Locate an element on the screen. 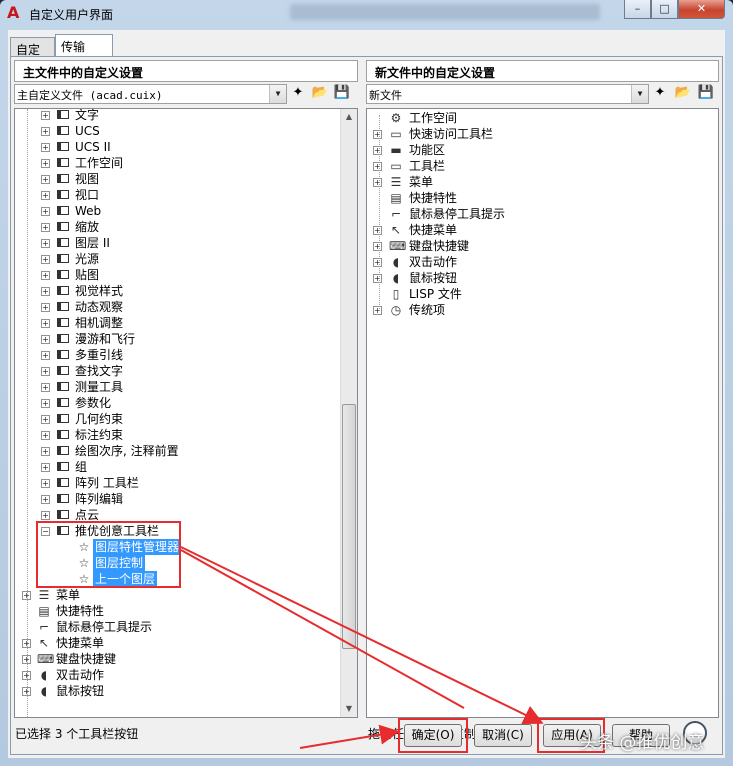 The height and width of the screenshot is (766, 733). watermark-text: 头条 @推优创意 is located at coordinates (642, 743).